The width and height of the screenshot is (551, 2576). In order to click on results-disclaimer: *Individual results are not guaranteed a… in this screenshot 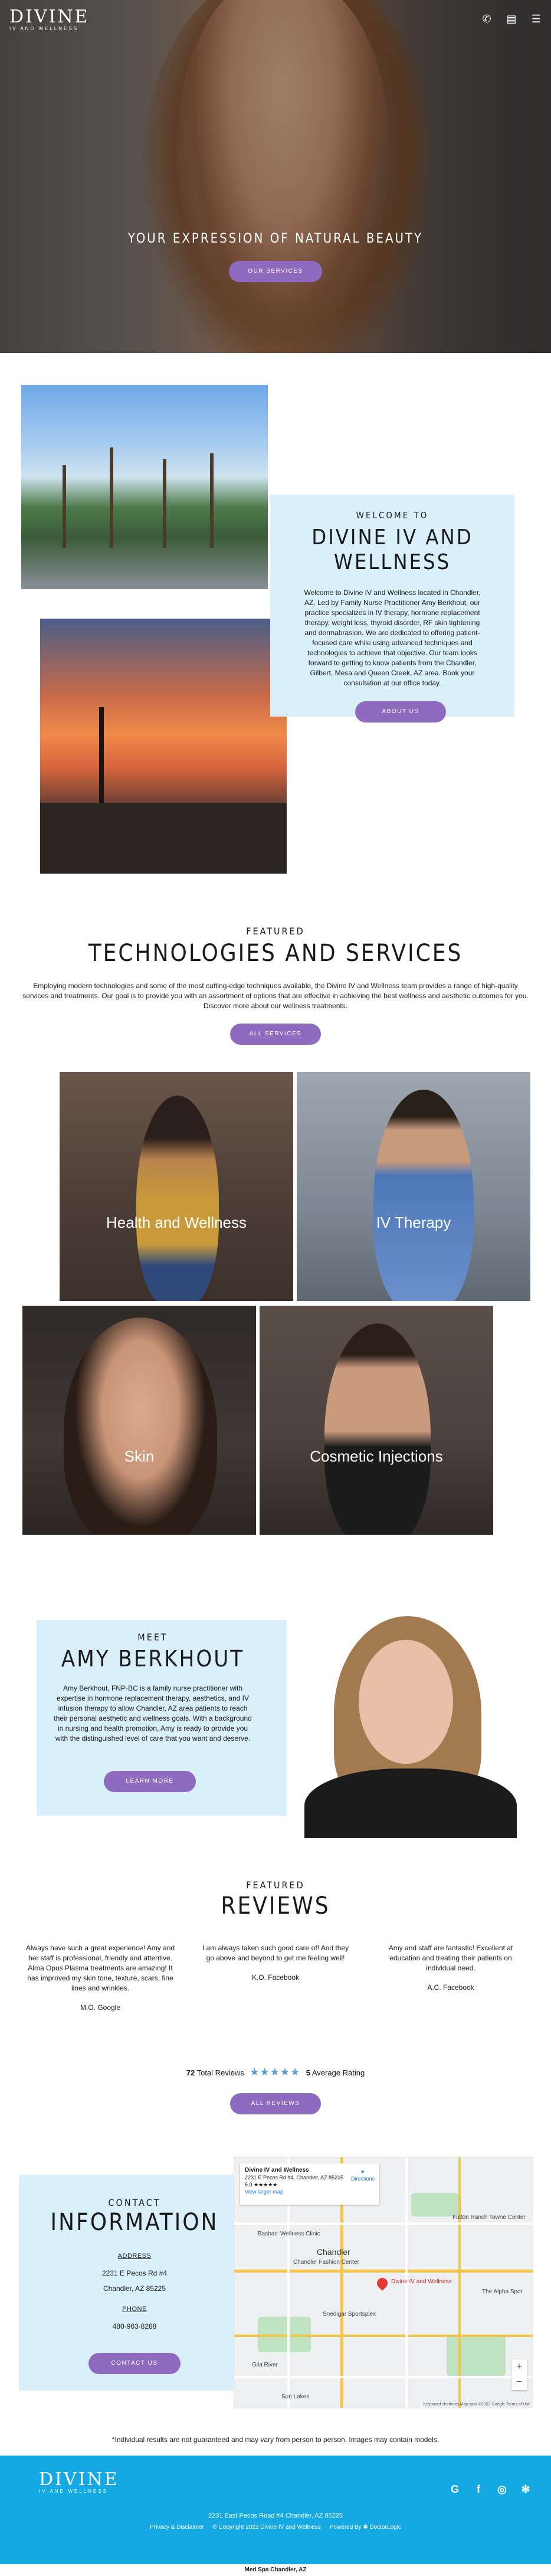, I will do `click(275, 2440)`.